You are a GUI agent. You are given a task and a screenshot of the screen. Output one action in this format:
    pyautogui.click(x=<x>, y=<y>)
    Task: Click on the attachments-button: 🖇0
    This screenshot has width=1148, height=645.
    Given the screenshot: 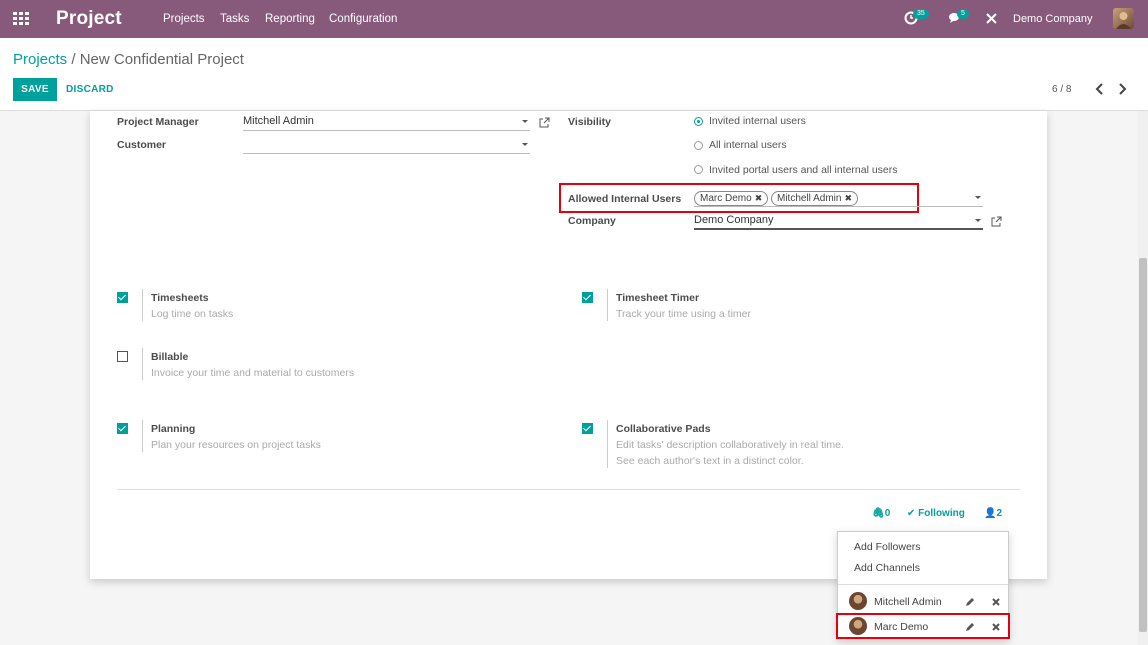 What is the action you would take?
    pyautogui.click(x=881, y=513)
    